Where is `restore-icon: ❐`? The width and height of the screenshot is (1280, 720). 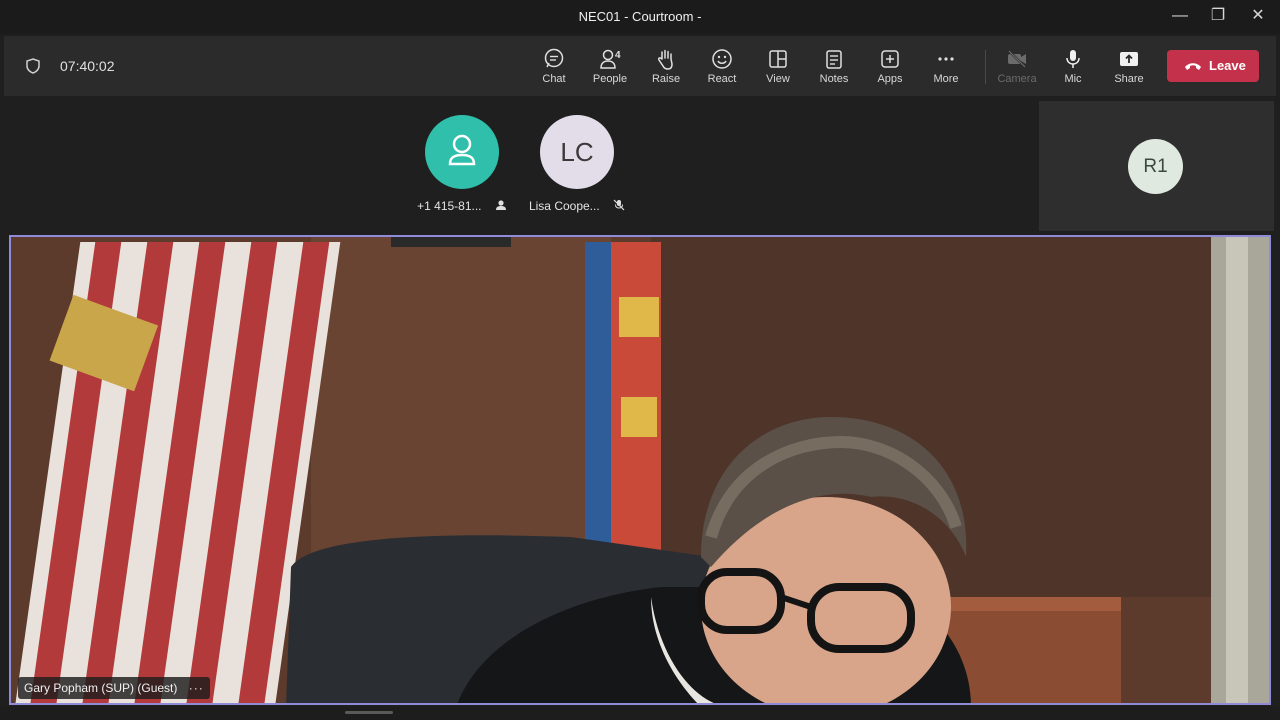
restore-icon: ❐ is located at coordinates (1218, 16).